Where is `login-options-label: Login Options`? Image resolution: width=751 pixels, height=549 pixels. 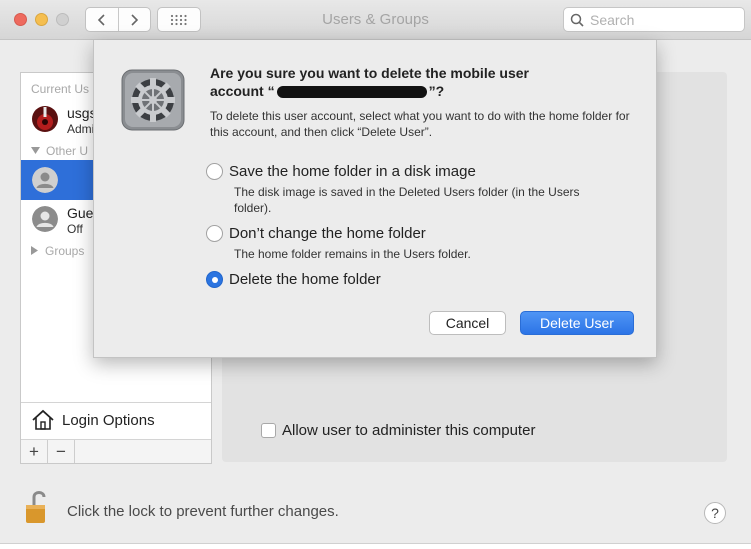
login-options-label: Login Options is located at coordinates (108, 420).